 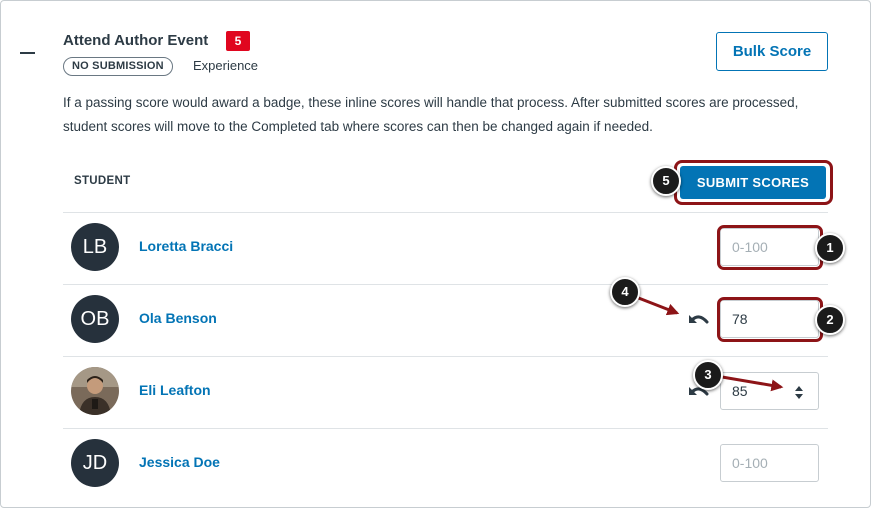 What do you see at coordinates (95, 463) in the screenshot?
I see `avatar: JD` at bounding box center [95, 463].